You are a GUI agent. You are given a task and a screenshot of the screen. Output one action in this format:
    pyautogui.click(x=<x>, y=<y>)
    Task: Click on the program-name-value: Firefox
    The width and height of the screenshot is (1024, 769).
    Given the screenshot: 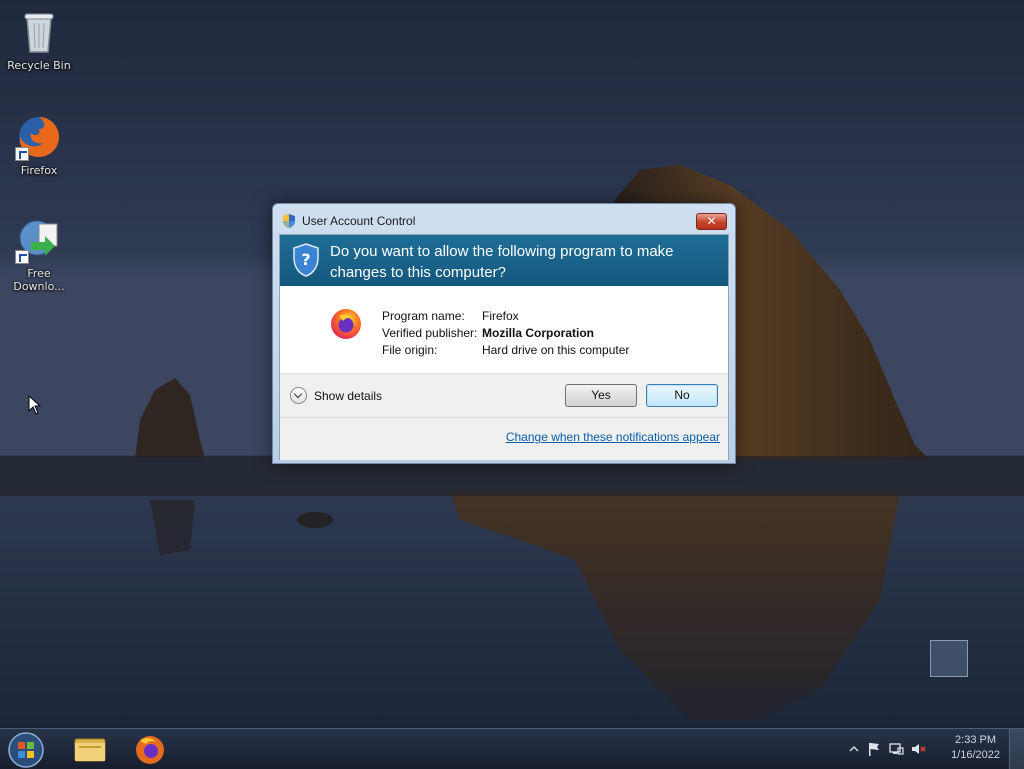 What is the action you would take?
    pyautogui.click(x=500, y=316)
    